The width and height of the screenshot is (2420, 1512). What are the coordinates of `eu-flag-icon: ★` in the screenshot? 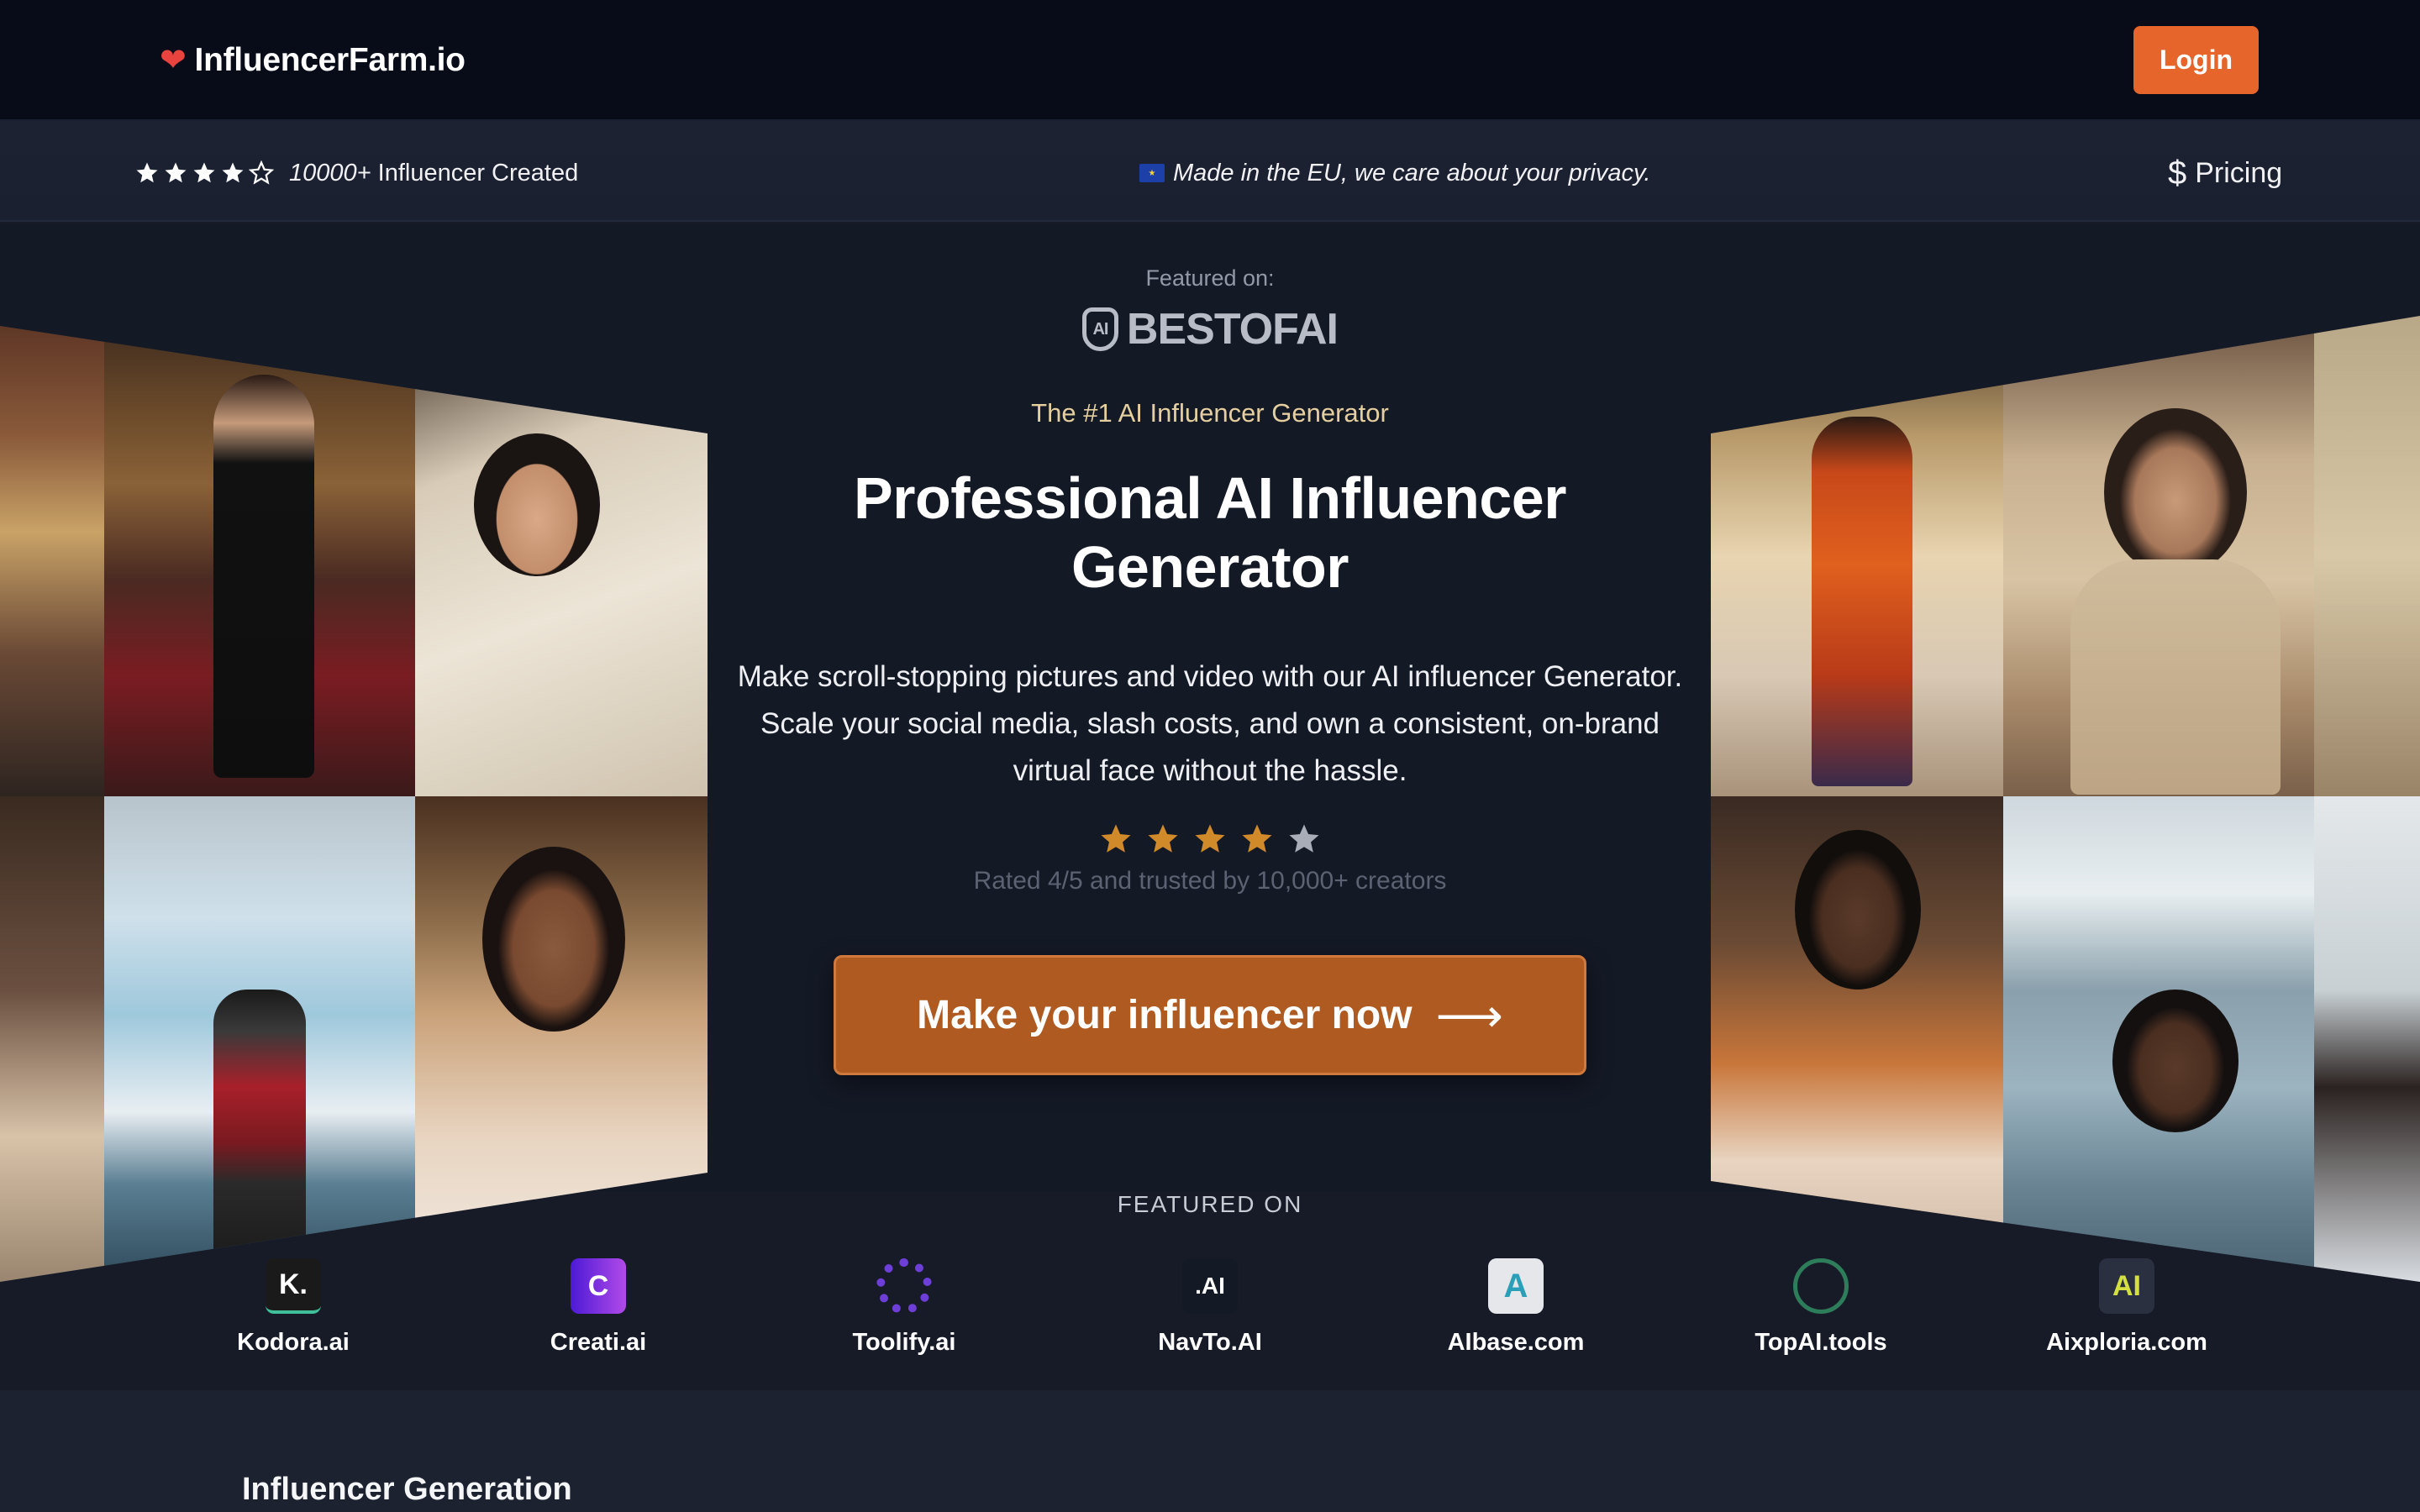 It's located at (1152, 173).